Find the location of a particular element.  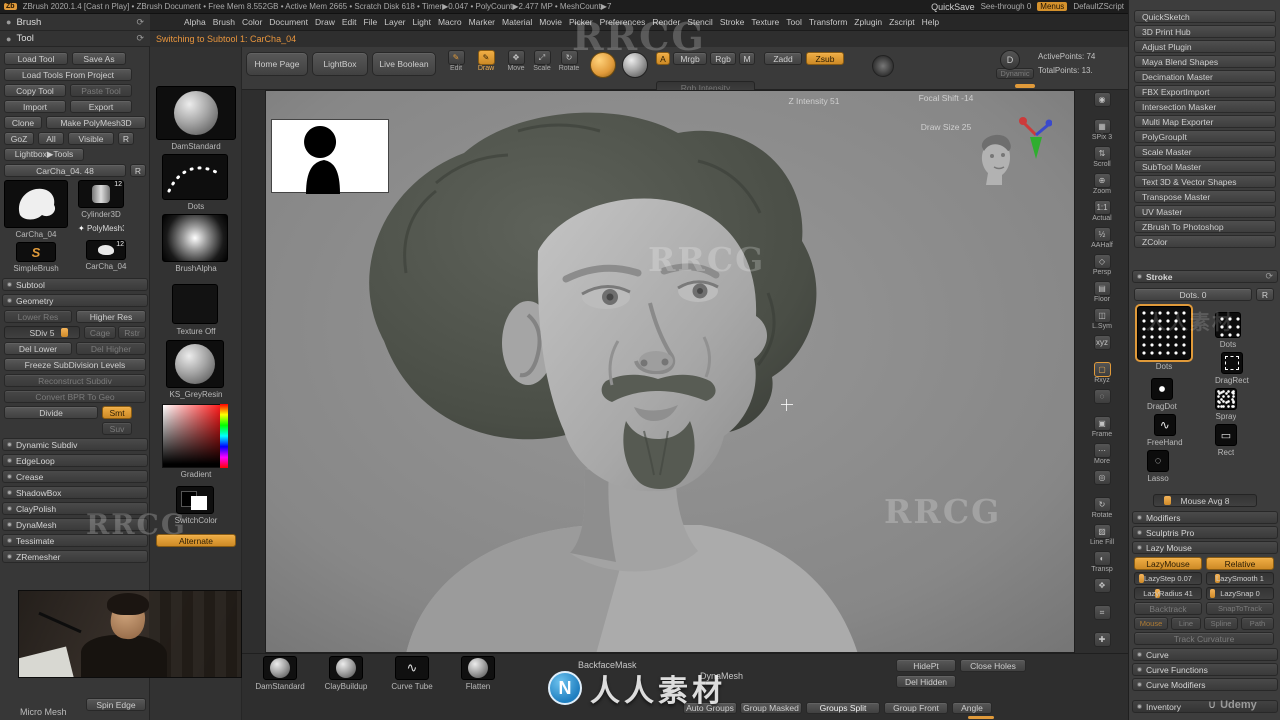

color-a-icon: A is located at coordinates (663, 58).